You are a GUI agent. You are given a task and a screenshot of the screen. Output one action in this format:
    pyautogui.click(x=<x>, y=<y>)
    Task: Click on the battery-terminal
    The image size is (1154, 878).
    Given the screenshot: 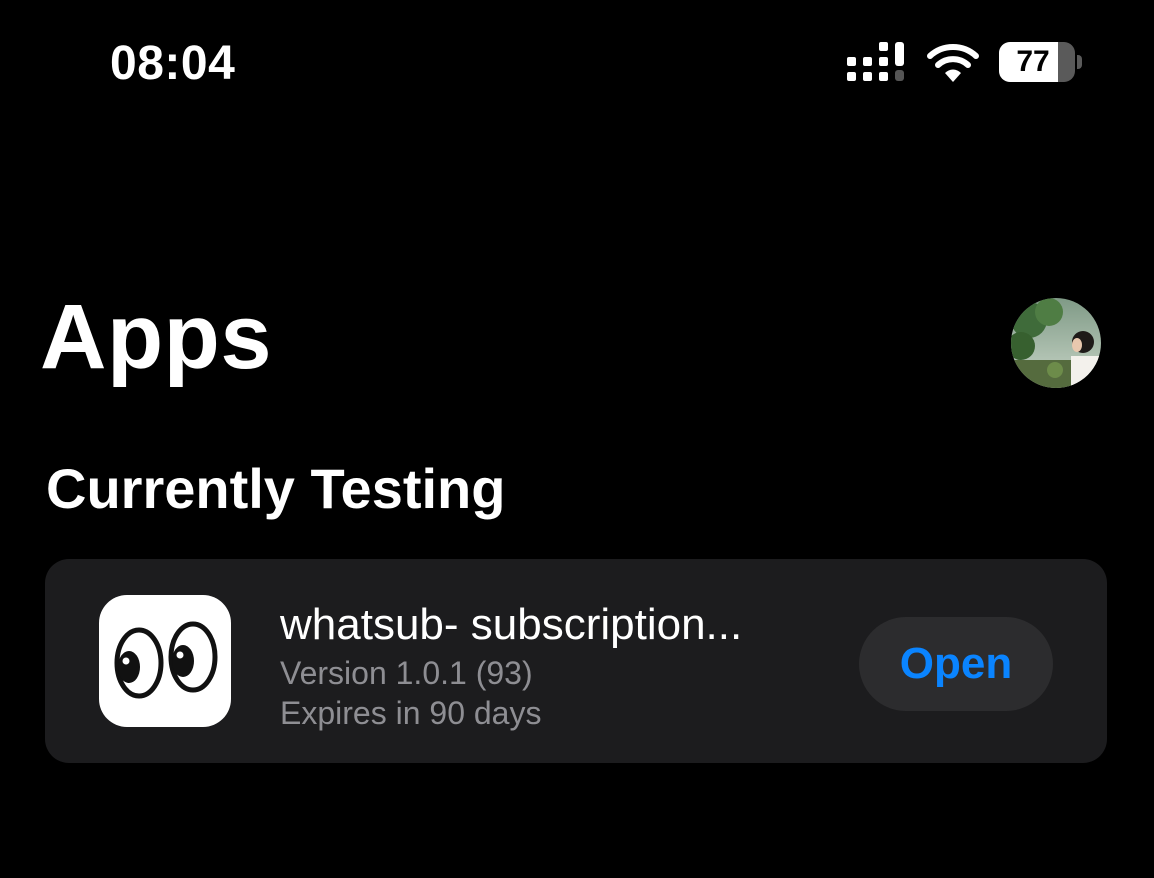 What is the action you would take?
    pyautogui.click(x=1079, y=62)
    